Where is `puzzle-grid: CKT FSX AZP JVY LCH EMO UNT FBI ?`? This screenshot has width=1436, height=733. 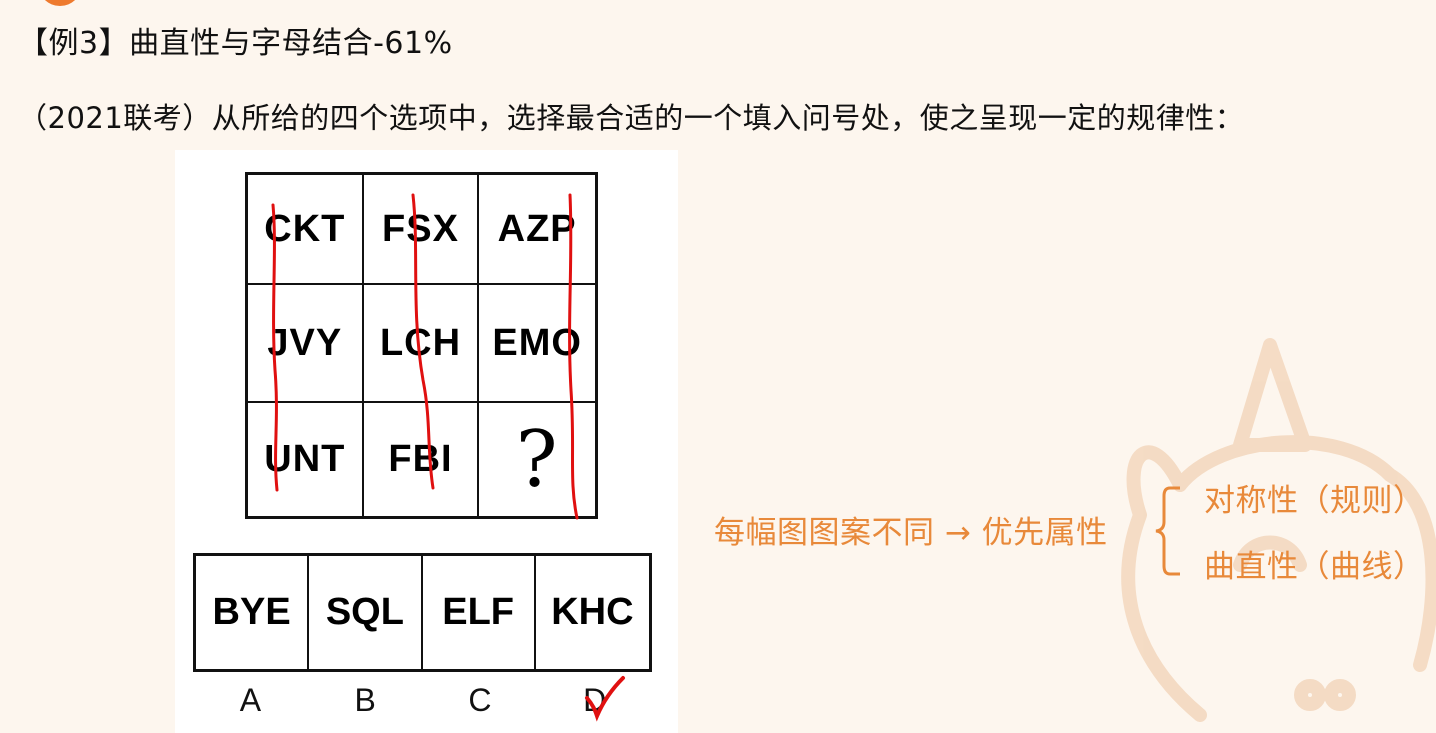 puzzle-grid: CKT FSX AZP JVY LCH EMO UNT FBI ? is located at coordinates (421, 345).